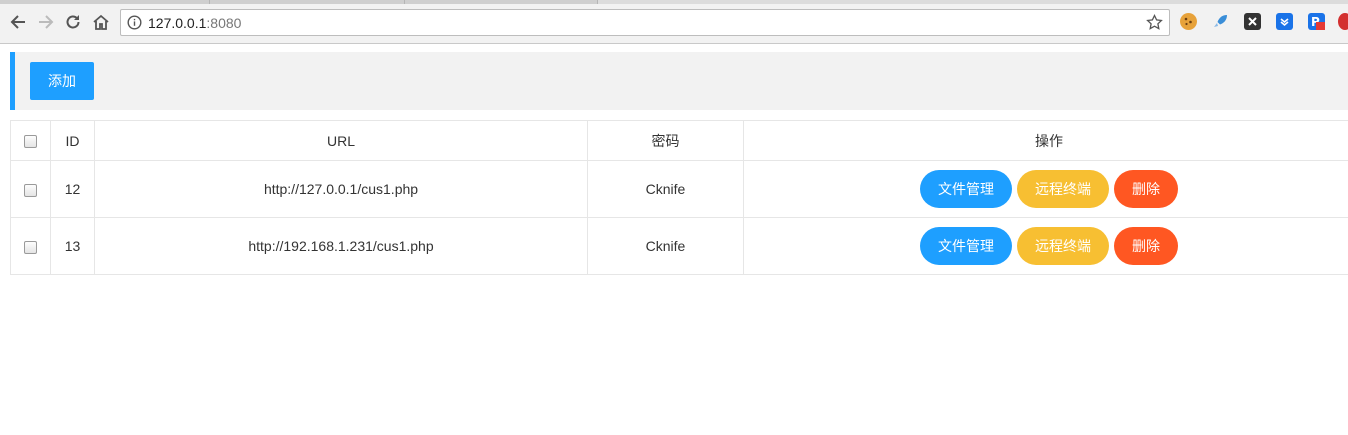 This screenshot has height=435, width=1348. What do you see at coordinates (72, 140) in the screenshot?
I see `header-id: ID` at bounding box center [72, 140].